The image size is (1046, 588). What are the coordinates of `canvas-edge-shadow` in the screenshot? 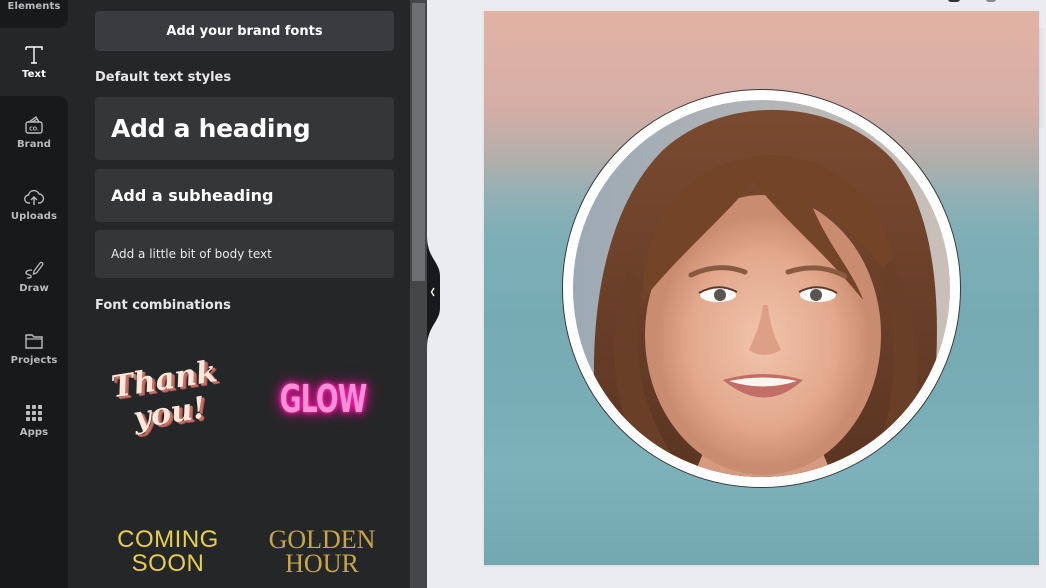 It's located at (1042, 78).